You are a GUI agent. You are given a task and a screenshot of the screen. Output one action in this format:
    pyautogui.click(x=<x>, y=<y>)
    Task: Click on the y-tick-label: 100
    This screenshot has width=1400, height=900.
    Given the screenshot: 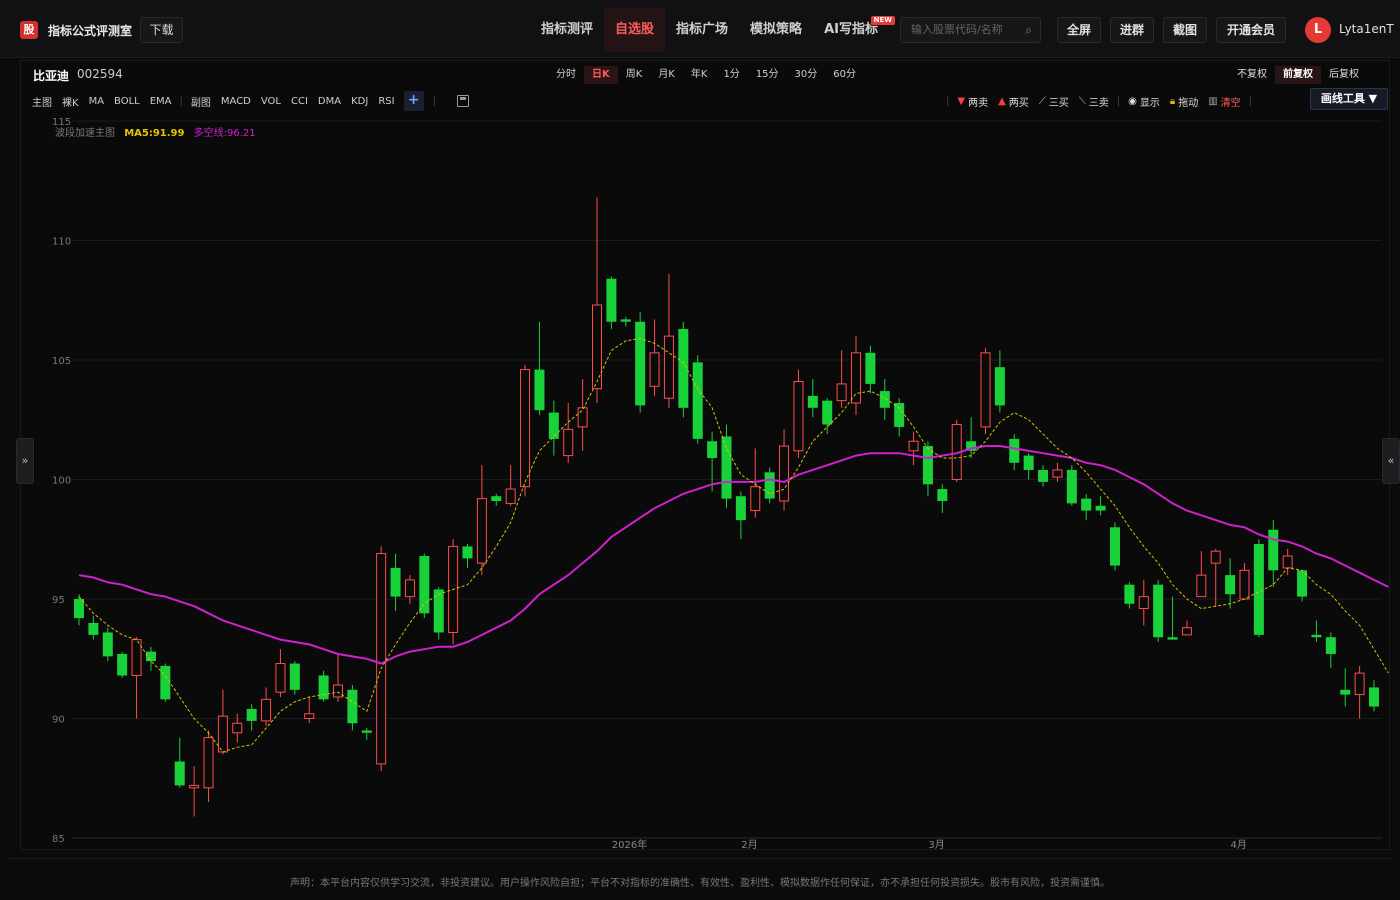 What is the action you would take?
    pyautogui.click(x=61, y=481)
    